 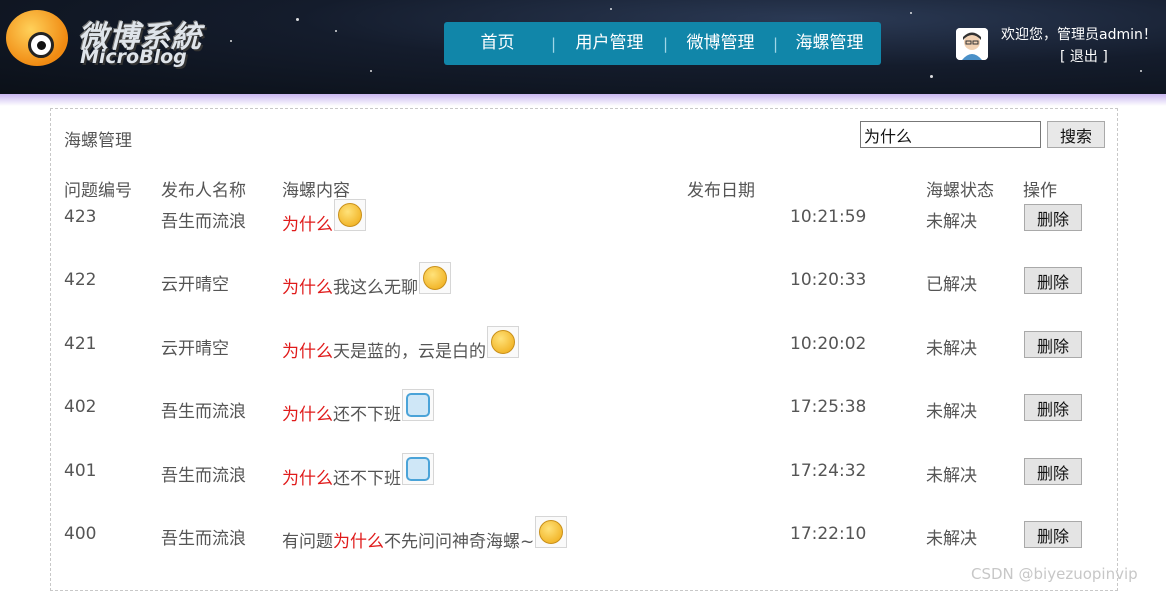 What do you see at coordinates (829, 43) in the screenshot?
I see `nav-conch-management: 海螺管理` at bounding box center [829, 43].